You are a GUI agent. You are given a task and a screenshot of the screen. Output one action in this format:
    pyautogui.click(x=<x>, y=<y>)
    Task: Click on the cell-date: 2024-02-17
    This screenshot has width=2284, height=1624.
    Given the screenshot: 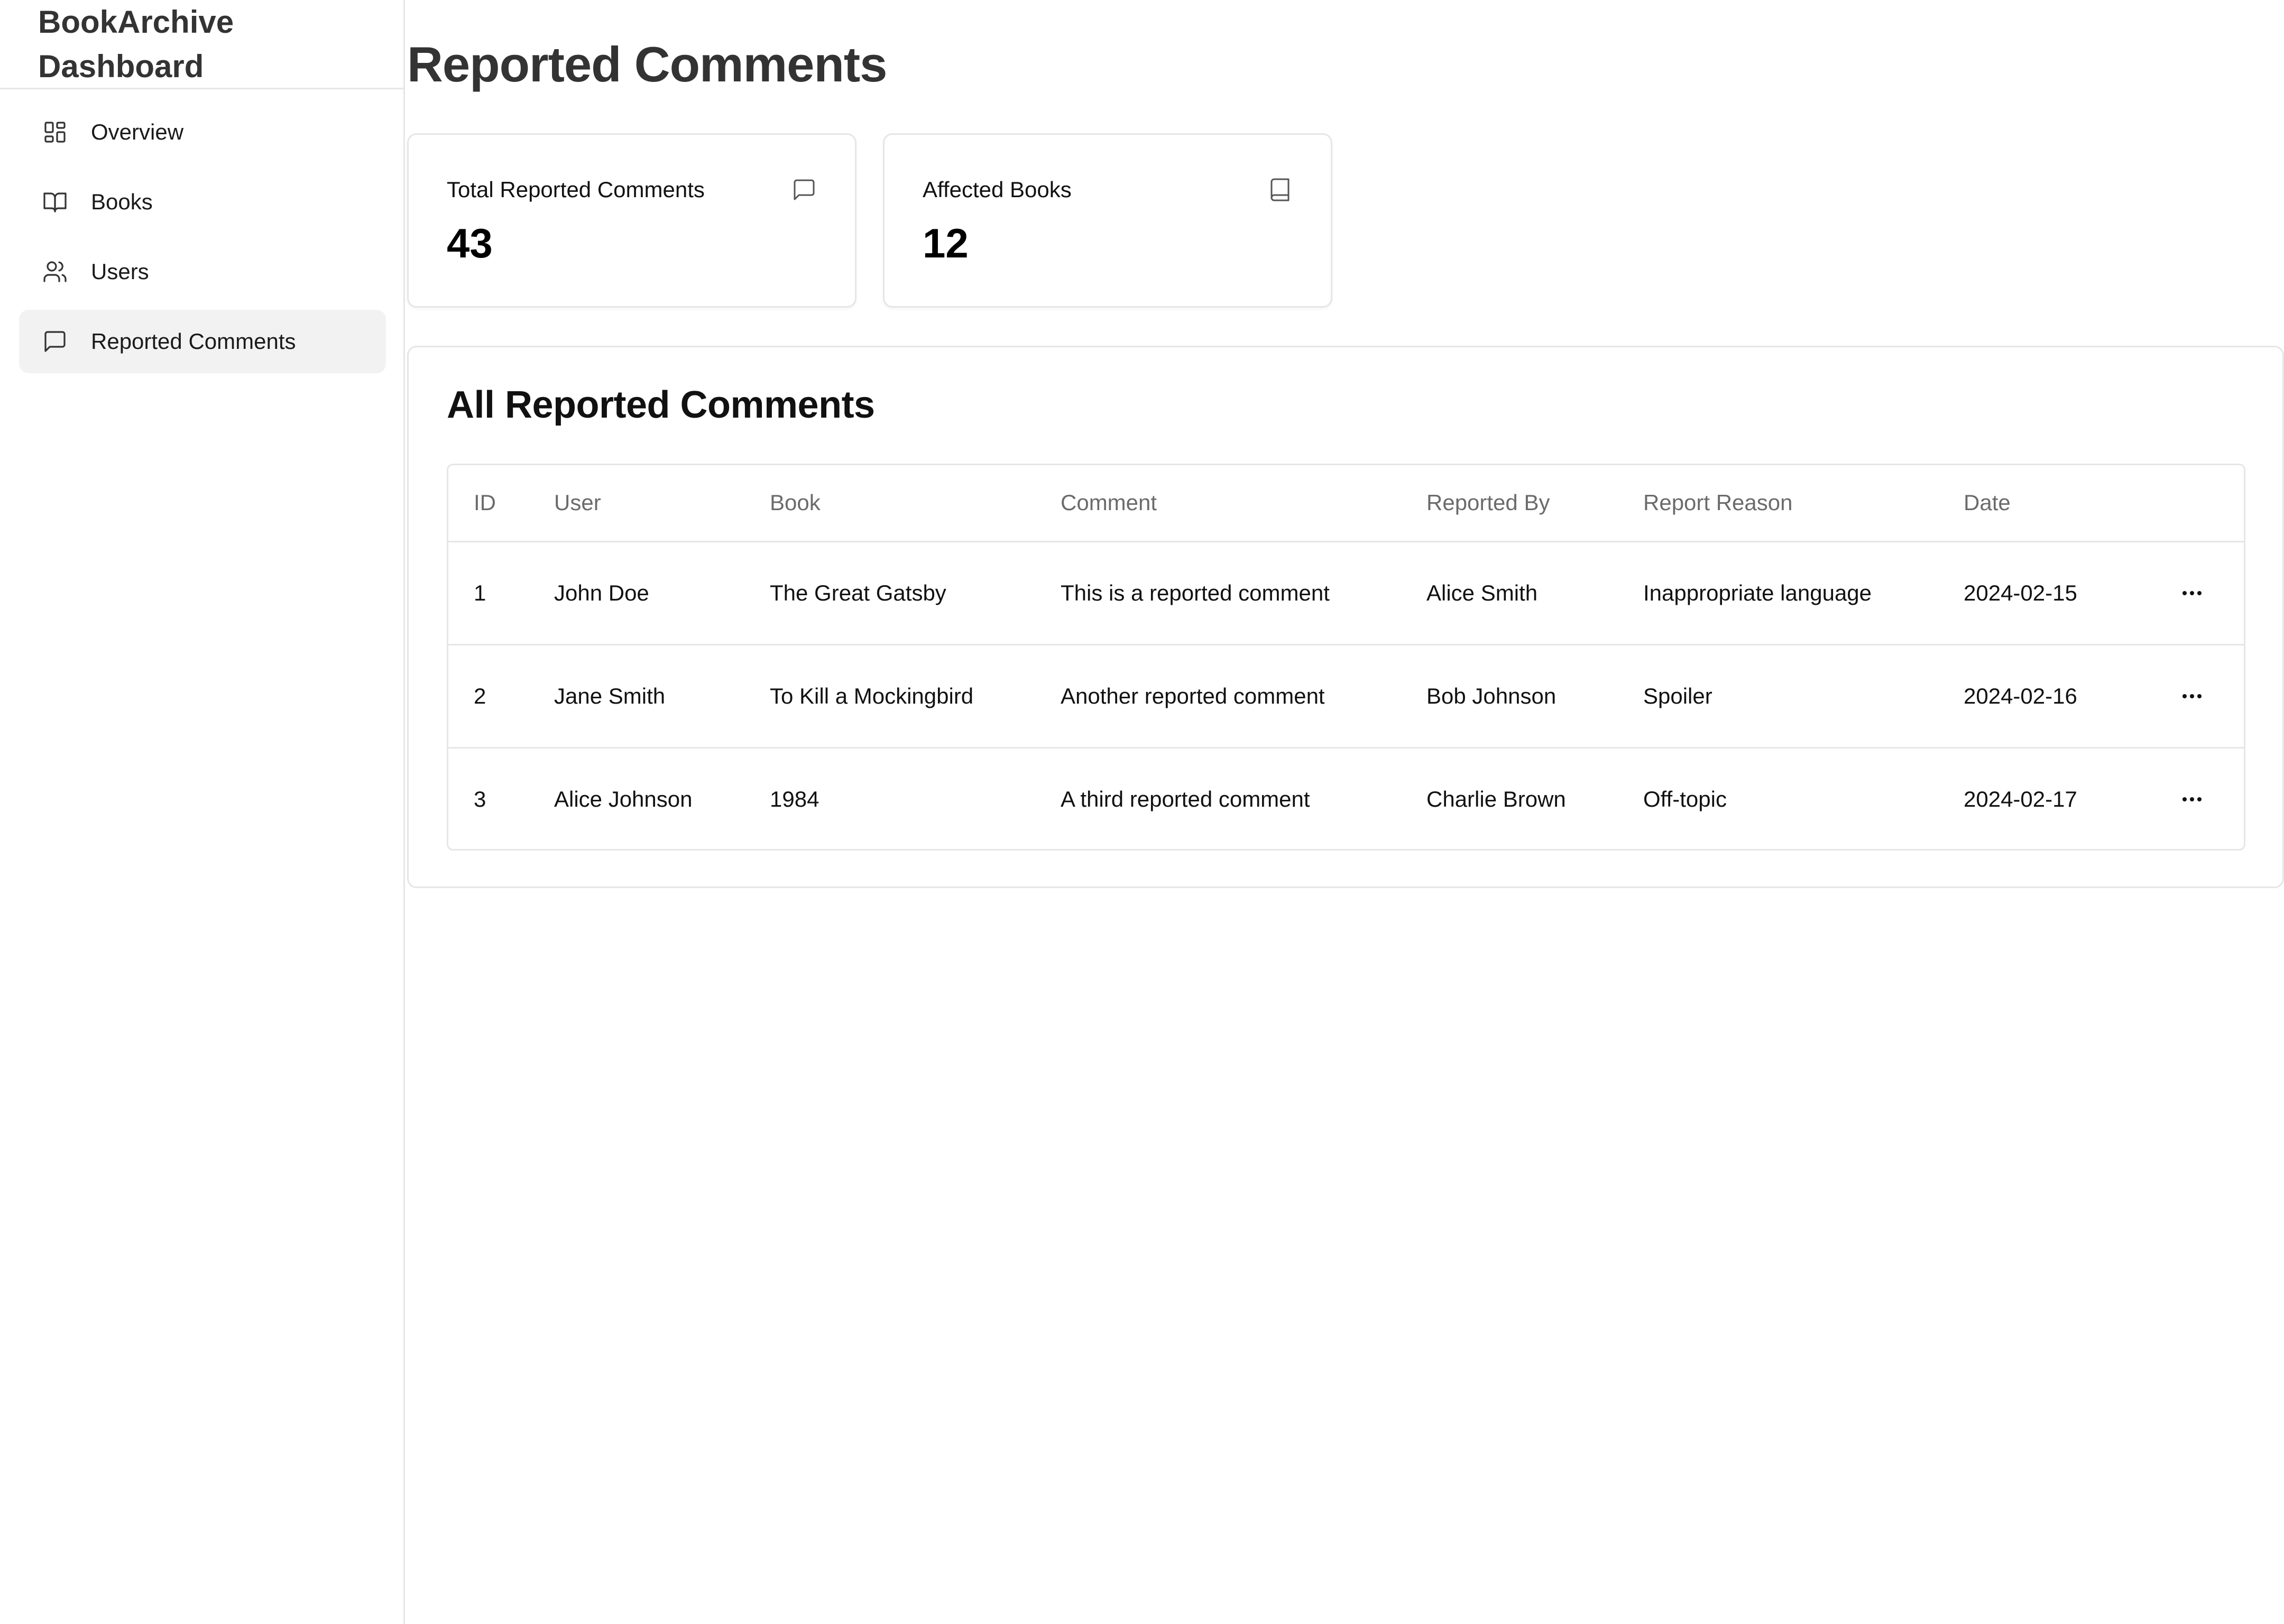 What is the action you would take?
    pyautogui.click(x=2020, y=799)
    